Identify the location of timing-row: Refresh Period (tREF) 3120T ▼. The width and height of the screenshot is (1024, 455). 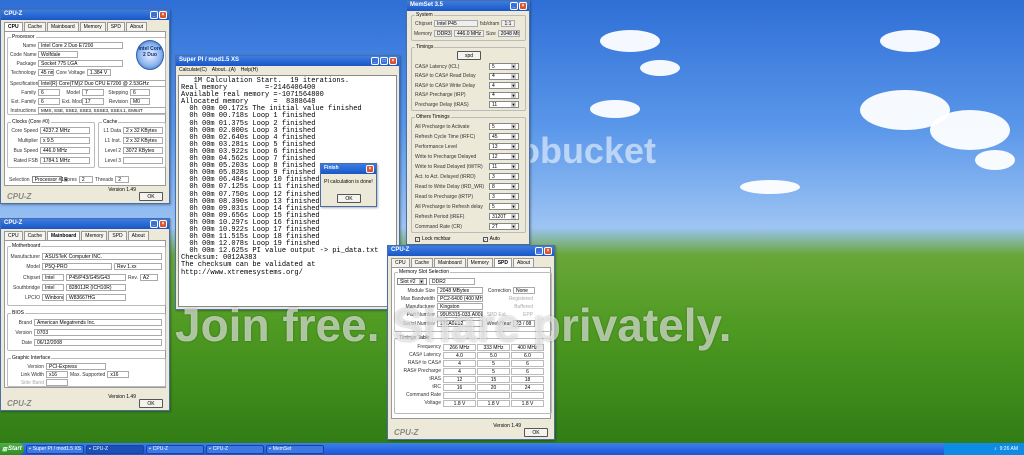
(467, 216).